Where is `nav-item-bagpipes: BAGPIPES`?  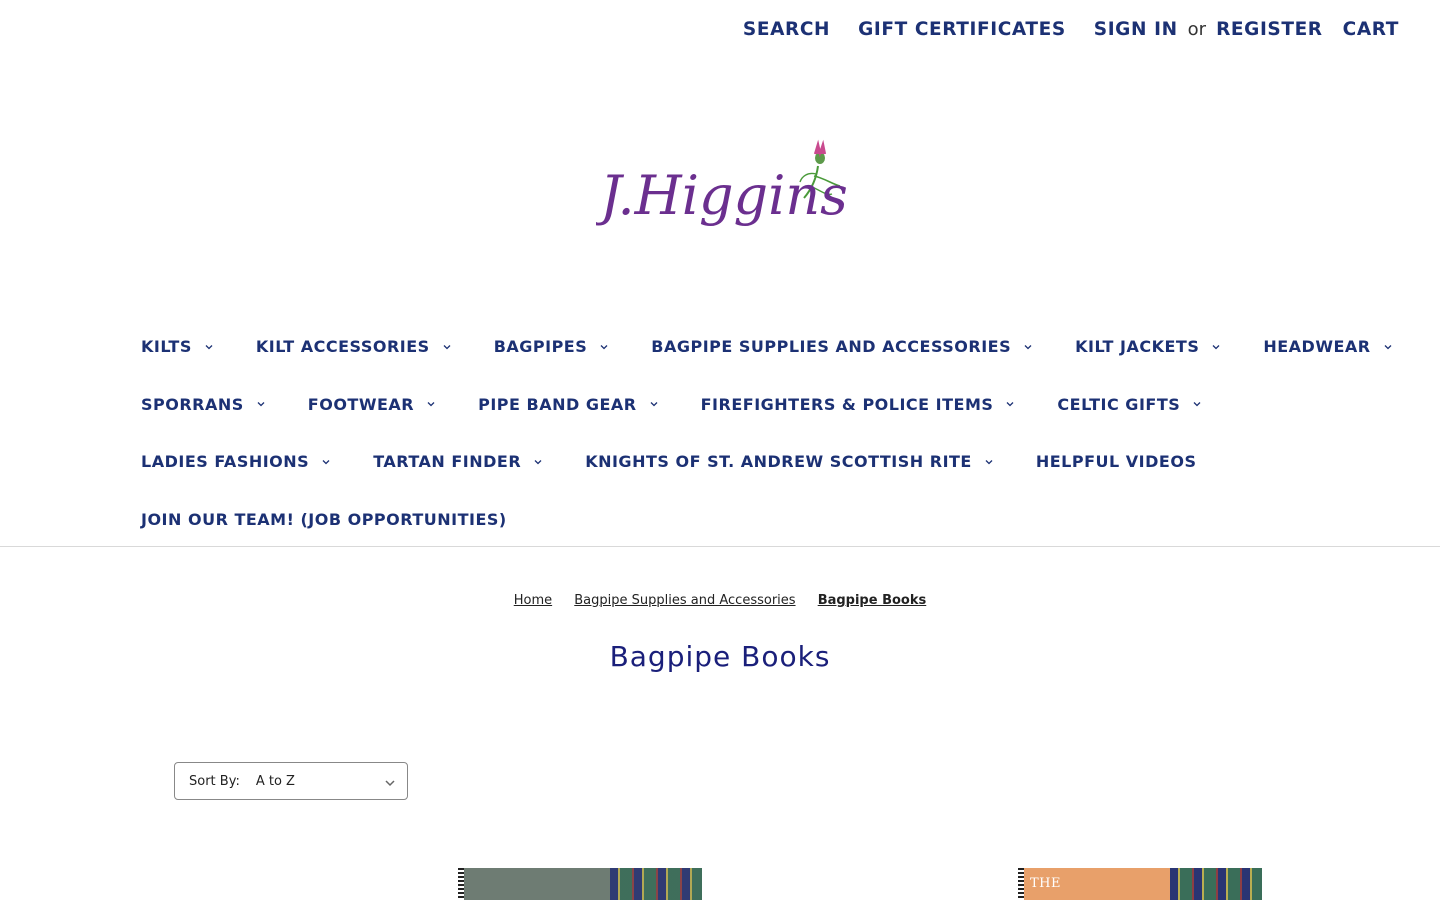
nav-item-bagpipes: BAGPIPES is located at coordinates (552, 346).